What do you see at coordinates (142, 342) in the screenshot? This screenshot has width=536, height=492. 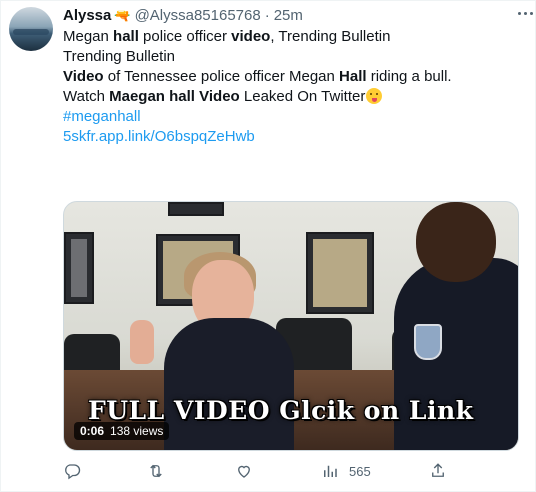 I see `raised-hand` at bounding box center [142, 342].